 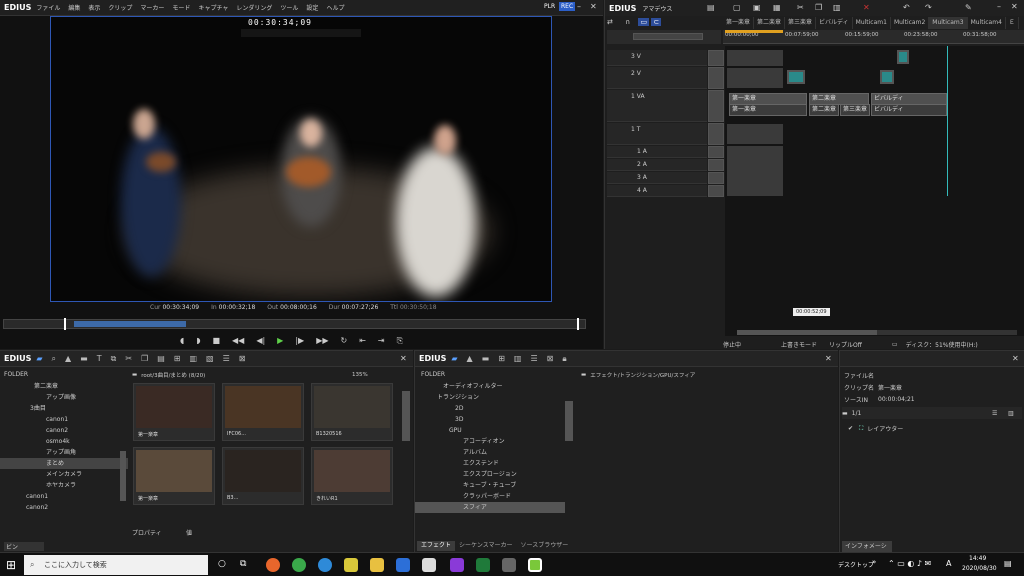 What do you see at coordinates (280, 340) in the screenshot?
I see `play-icon: ▶` at bounding box center [280, 340].